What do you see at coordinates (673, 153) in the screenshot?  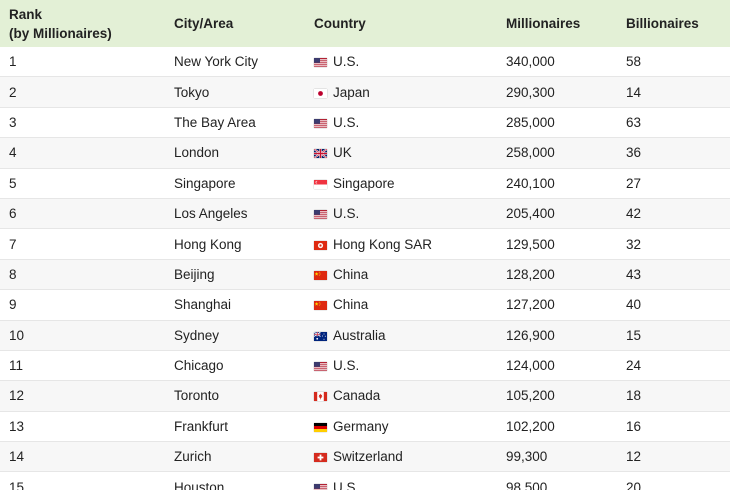 I see `billionaires-cell: 36` at bounding box center [673, 153].